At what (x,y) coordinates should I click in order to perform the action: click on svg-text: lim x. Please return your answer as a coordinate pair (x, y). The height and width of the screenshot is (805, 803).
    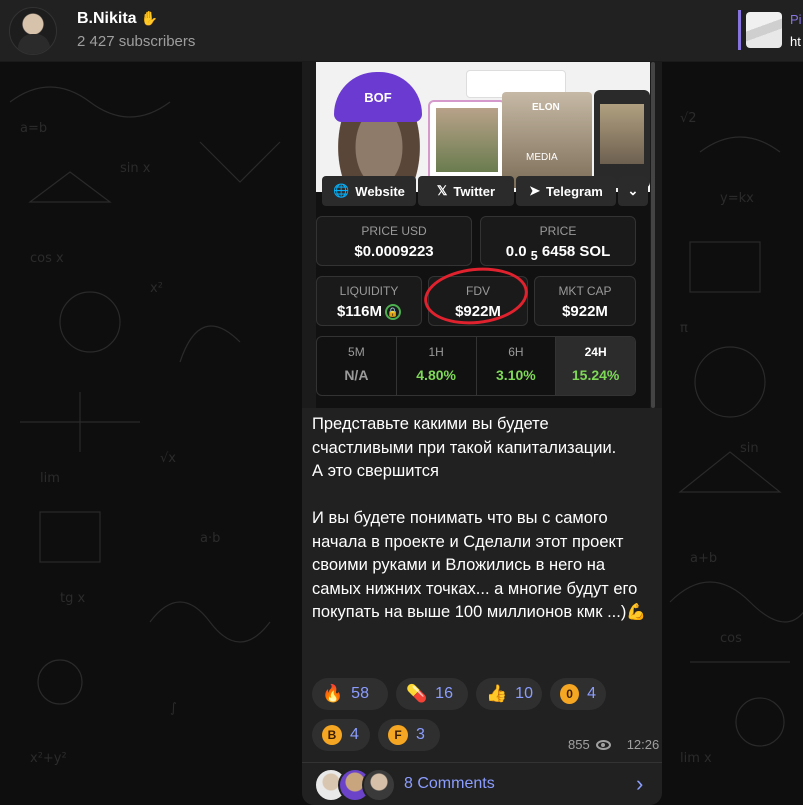
    Looking at the image, I should click on (696, 758).